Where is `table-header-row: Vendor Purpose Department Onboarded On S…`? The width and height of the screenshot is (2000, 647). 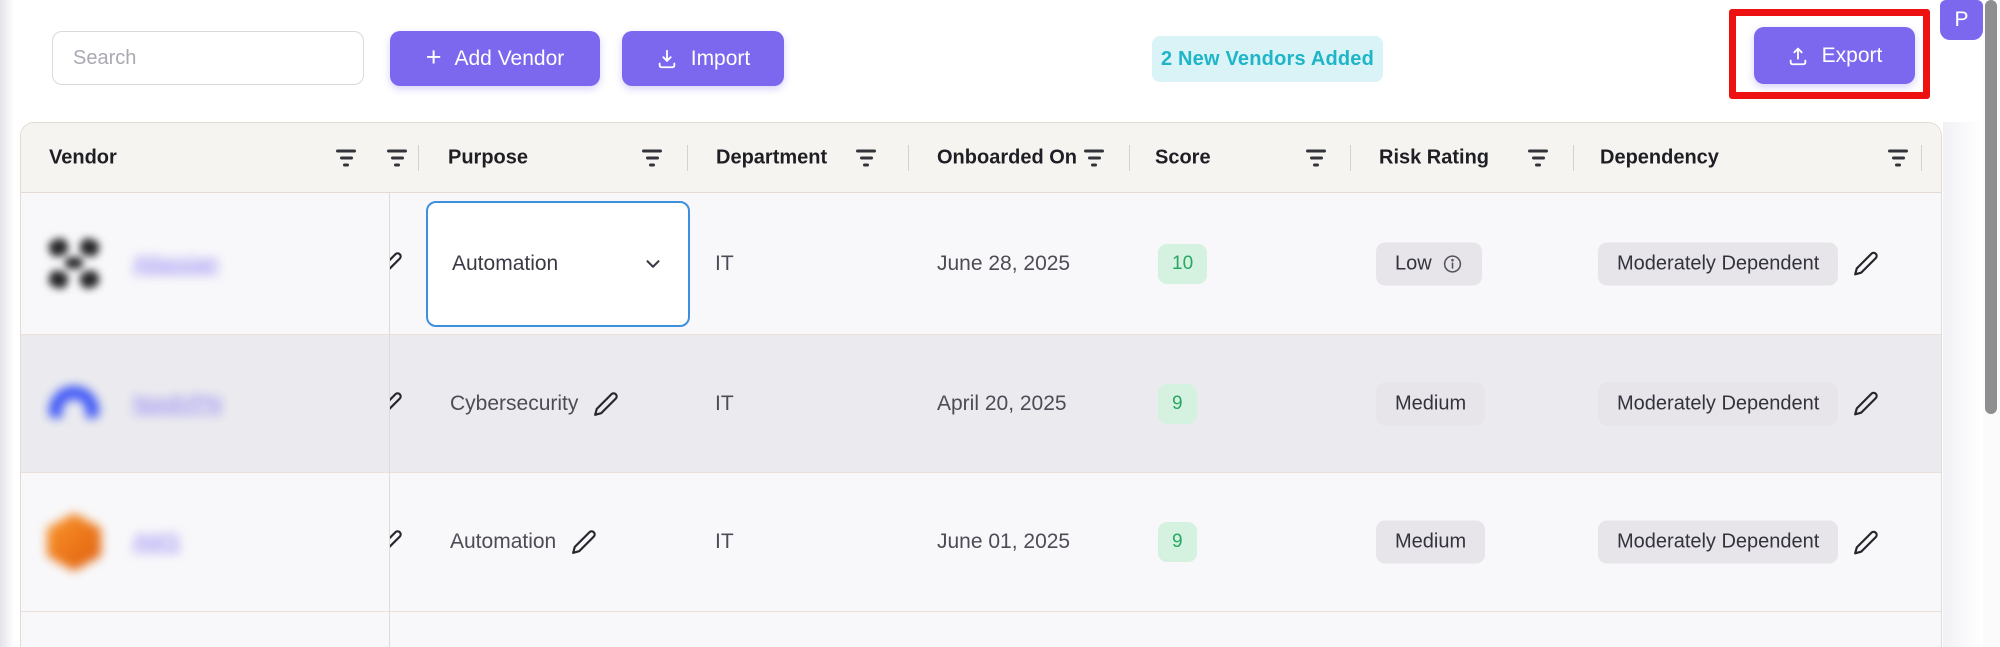
table-header-row: Vendor Purpose Department Onboarded On S… is located at coordinates (981, 158).